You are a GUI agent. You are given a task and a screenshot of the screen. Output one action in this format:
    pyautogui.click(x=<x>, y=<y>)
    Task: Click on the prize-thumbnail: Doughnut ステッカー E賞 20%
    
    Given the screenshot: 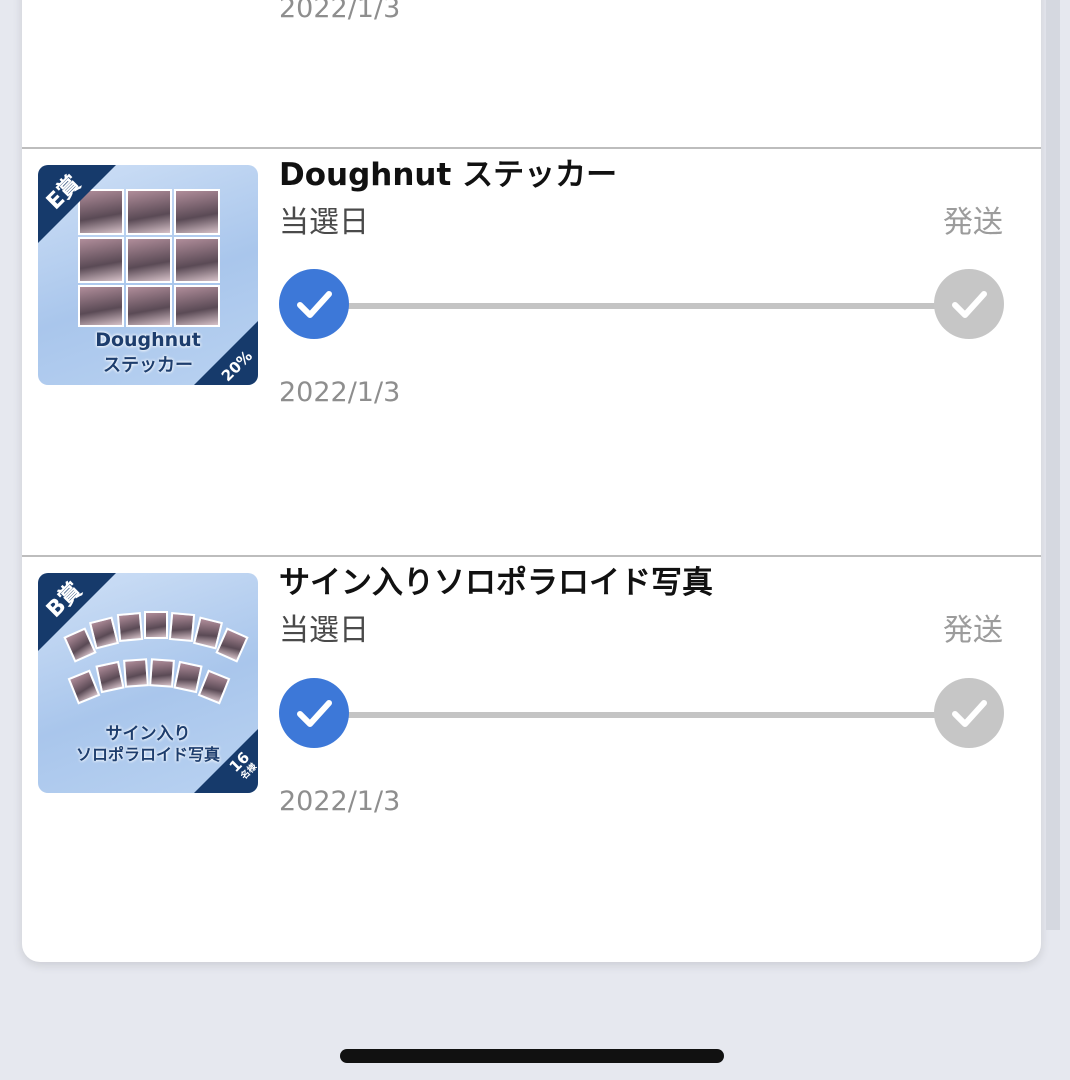 What is the action you would take?
    pyautogui.click(x=148, y=275)
    